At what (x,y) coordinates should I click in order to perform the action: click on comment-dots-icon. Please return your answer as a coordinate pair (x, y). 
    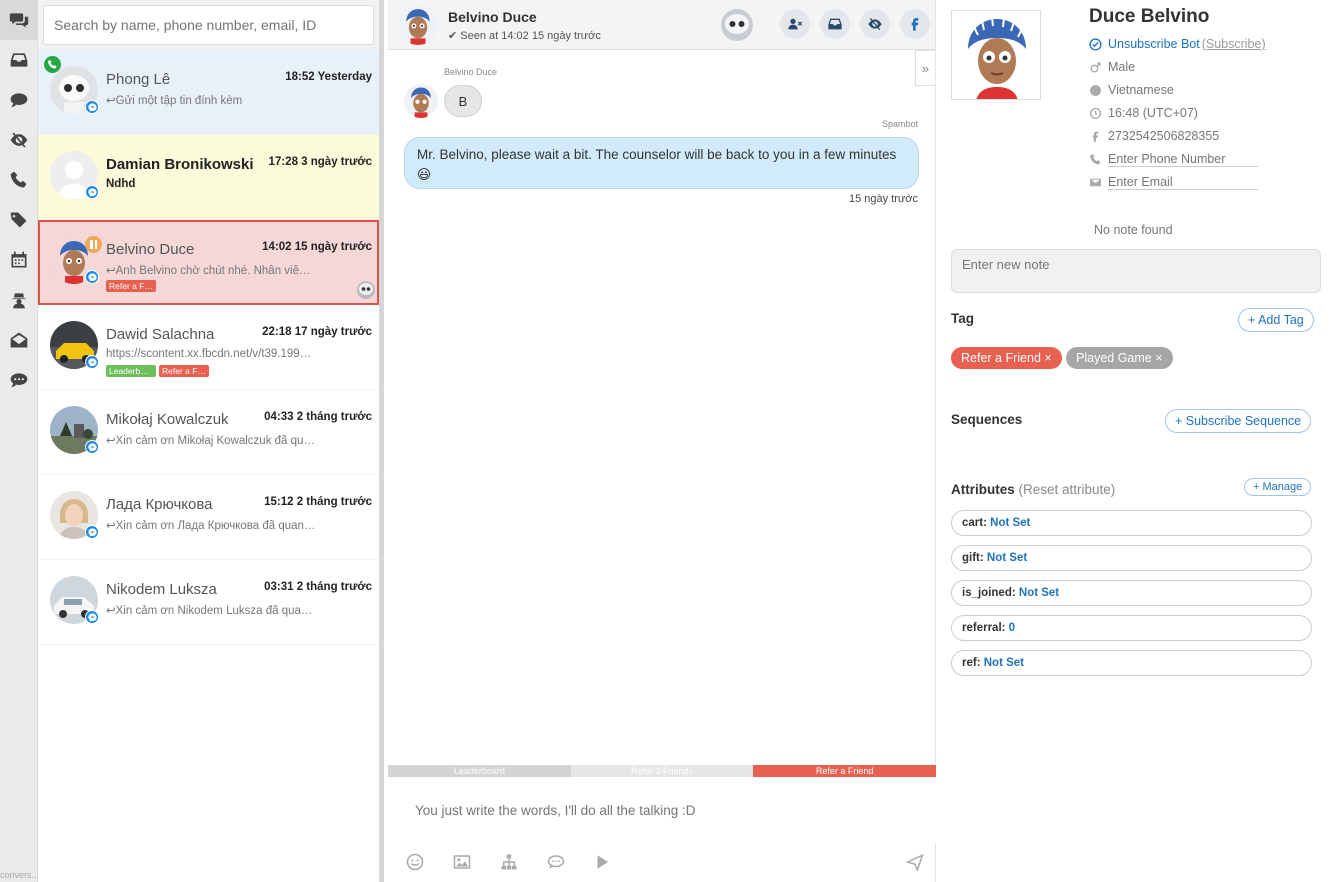
    Looking at the image, I should click on (556, 862).